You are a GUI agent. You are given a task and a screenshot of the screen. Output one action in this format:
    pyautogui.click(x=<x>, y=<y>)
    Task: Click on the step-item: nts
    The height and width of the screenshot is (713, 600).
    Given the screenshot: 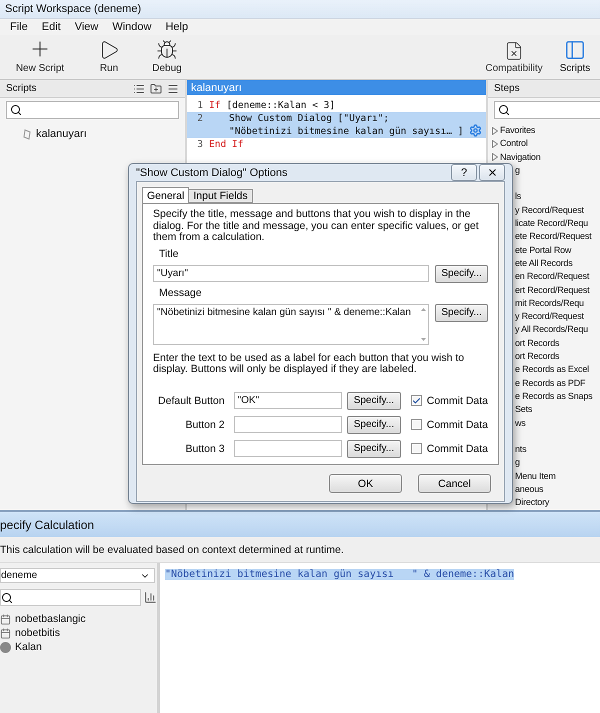 What is the action you would take?
    pyautogui.click(x=520, y=449)
    